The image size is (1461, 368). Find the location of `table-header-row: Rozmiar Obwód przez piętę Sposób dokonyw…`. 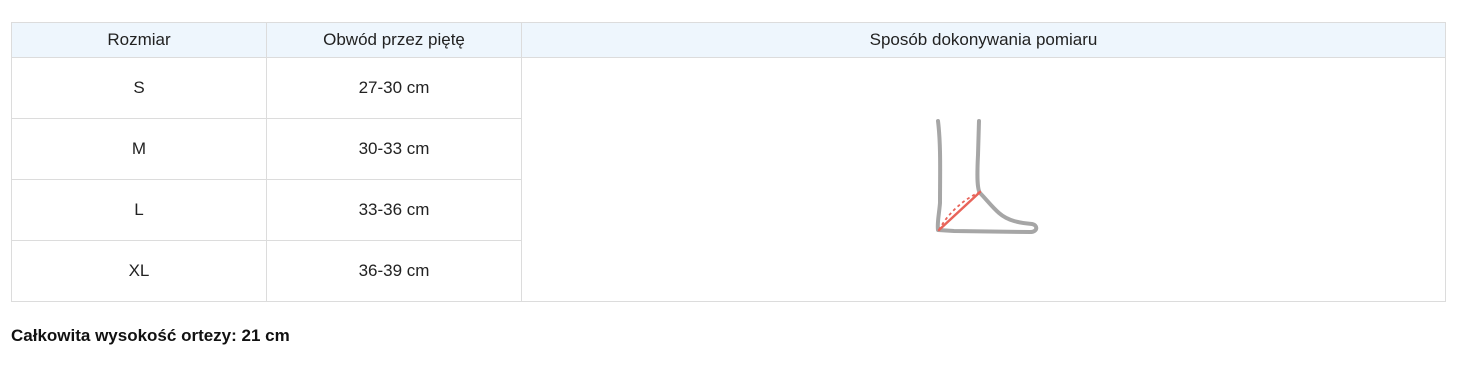

table-header-row: Rozmiar Obwód przez piętę Sposób dokonyw… is located at coordinates (728, 40).